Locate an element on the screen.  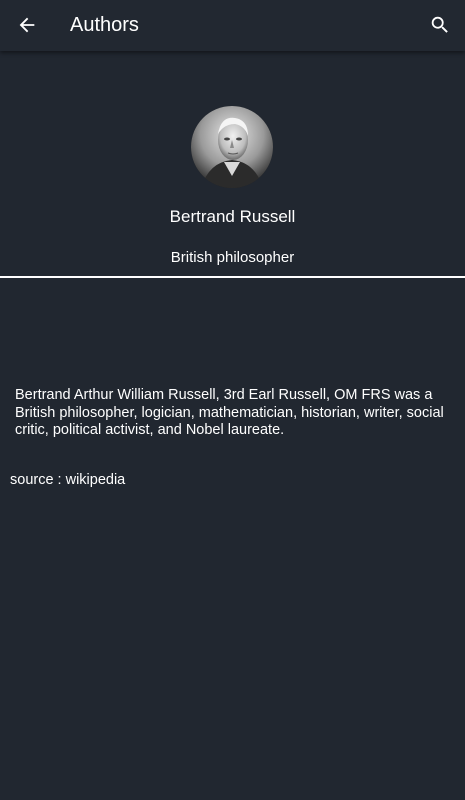
back-button is located at coordinates (27, 25).